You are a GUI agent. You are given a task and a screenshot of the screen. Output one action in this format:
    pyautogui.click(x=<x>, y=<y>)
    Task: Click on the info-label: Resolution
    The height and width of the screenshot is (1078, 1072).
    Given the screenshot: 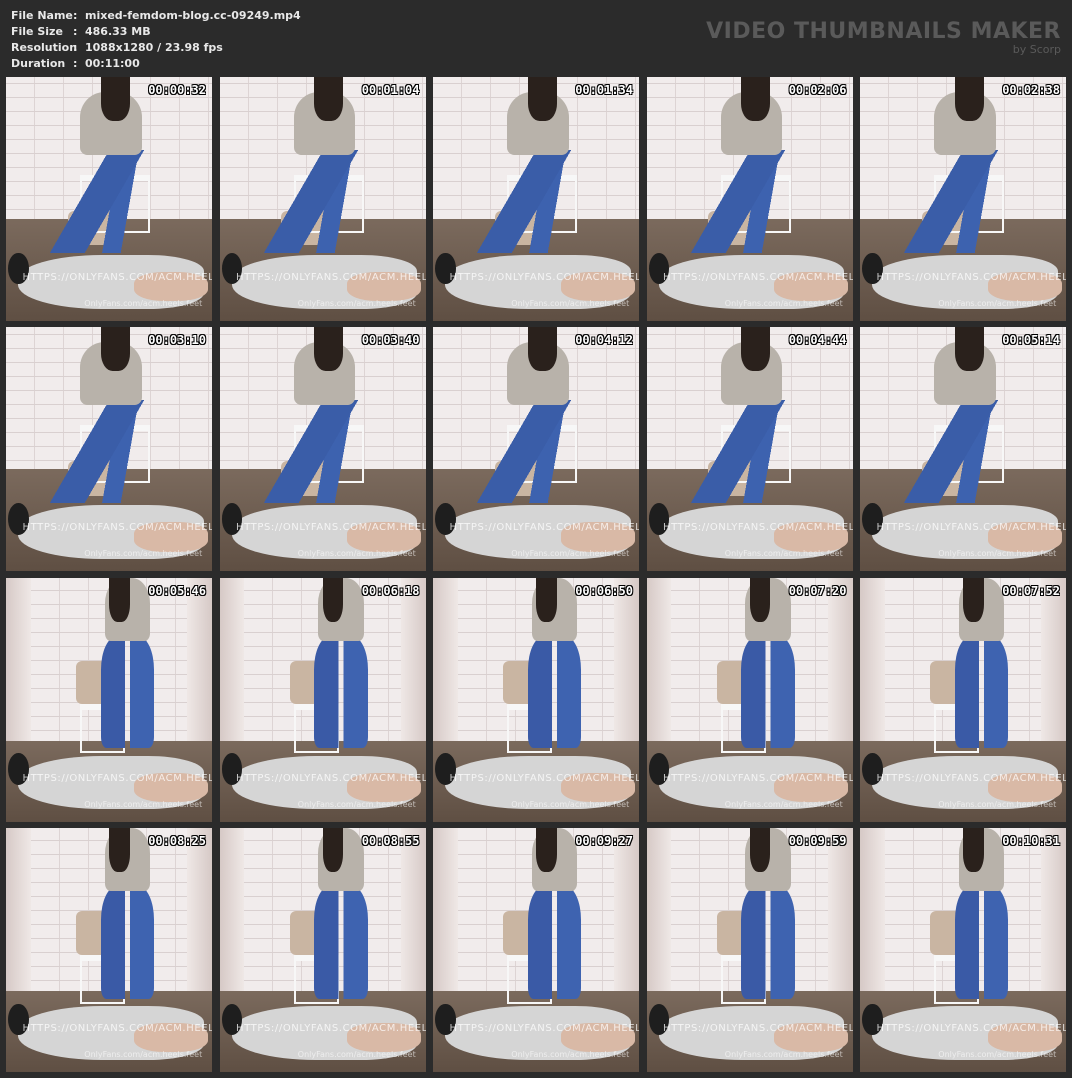 What is the action you would take?
    pyautogui.click(x=44, y=47)
    